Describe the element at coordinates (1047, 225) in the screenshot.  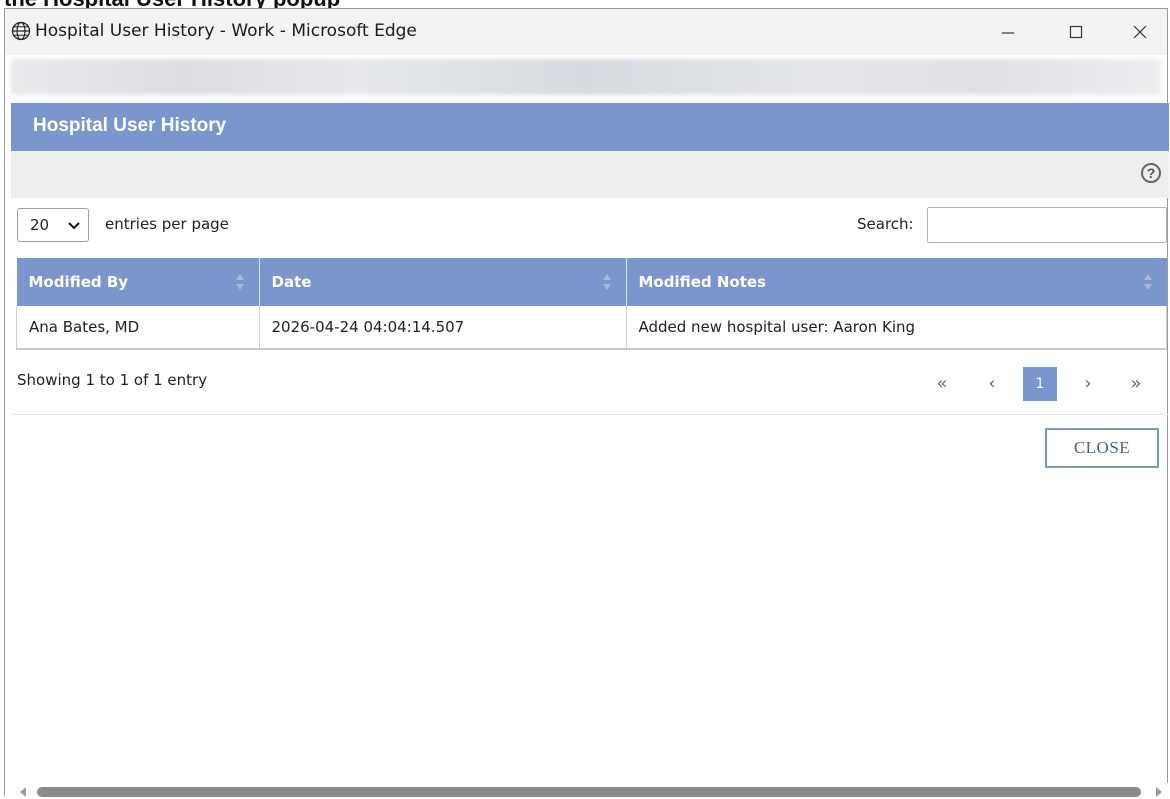
I see `search-input` at that location.